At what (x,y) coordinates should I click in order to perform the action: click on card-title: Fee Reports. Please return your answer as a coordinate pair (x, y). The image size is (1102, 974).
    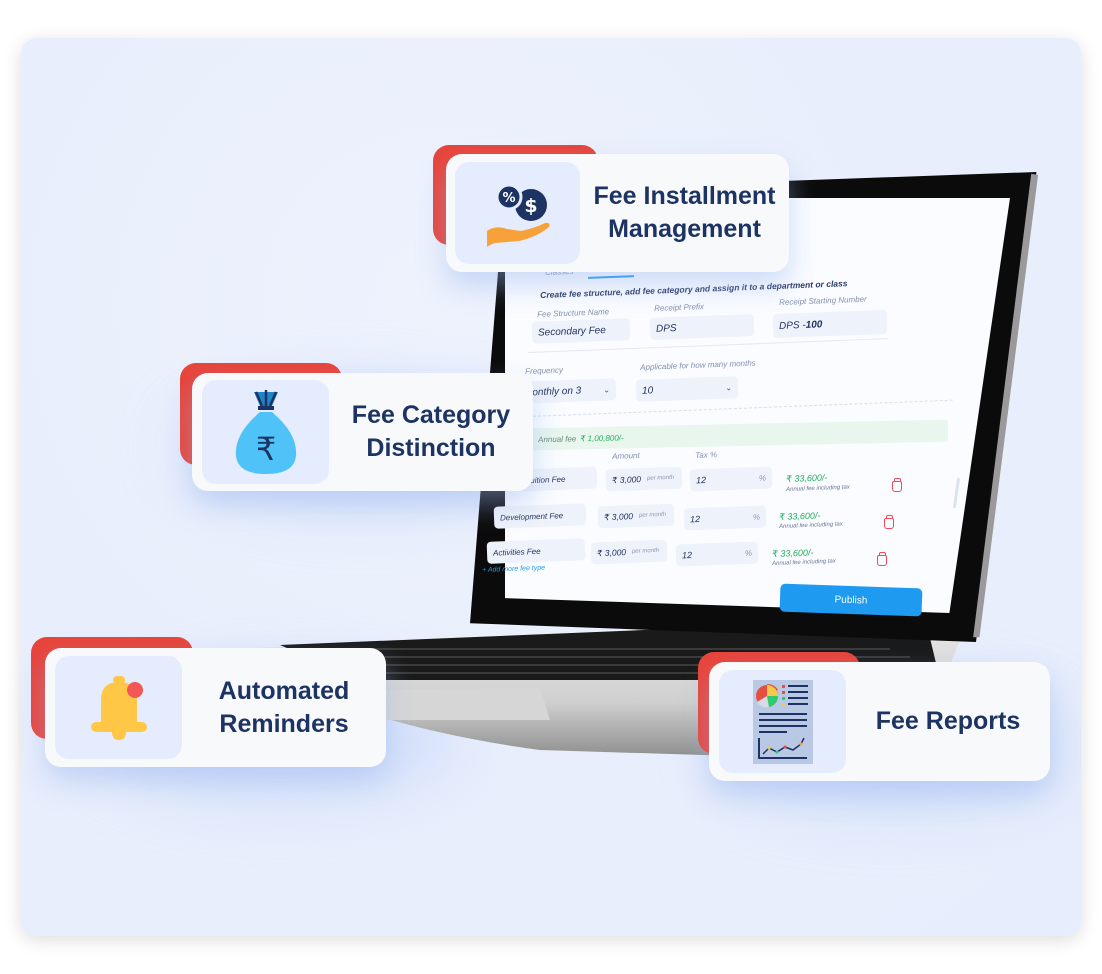
    Looking at the image, I should click on (948, 721).